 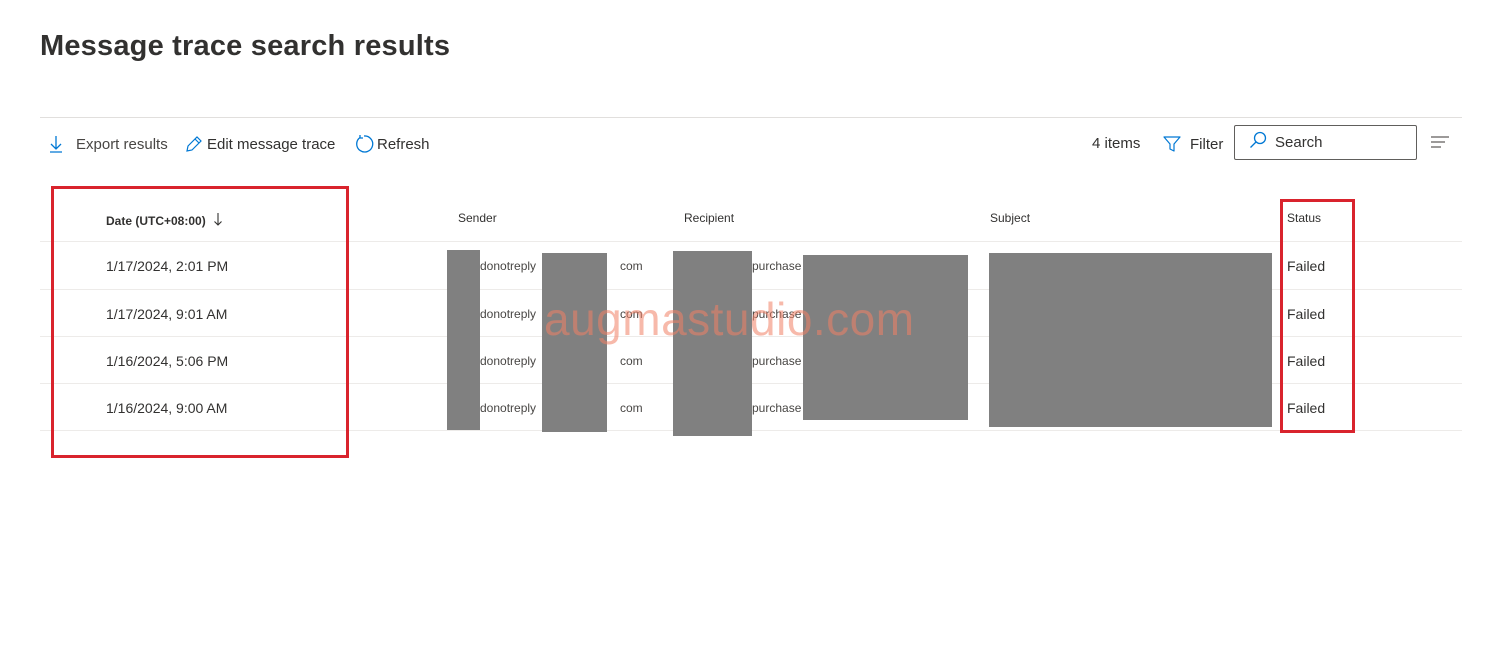 What do you see at coordinates (1010, 218) in the screenshot?
I see `column-header-subject: Subject` at bounding box center [1010, 218].